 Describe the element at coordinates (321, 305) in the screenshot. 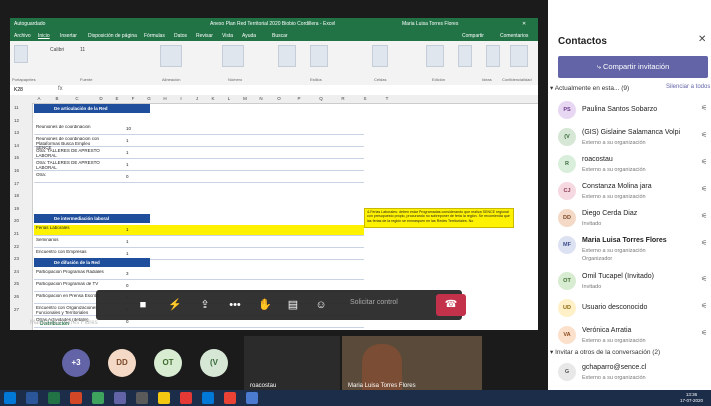

I see `participants-icon: ☺` at that location.